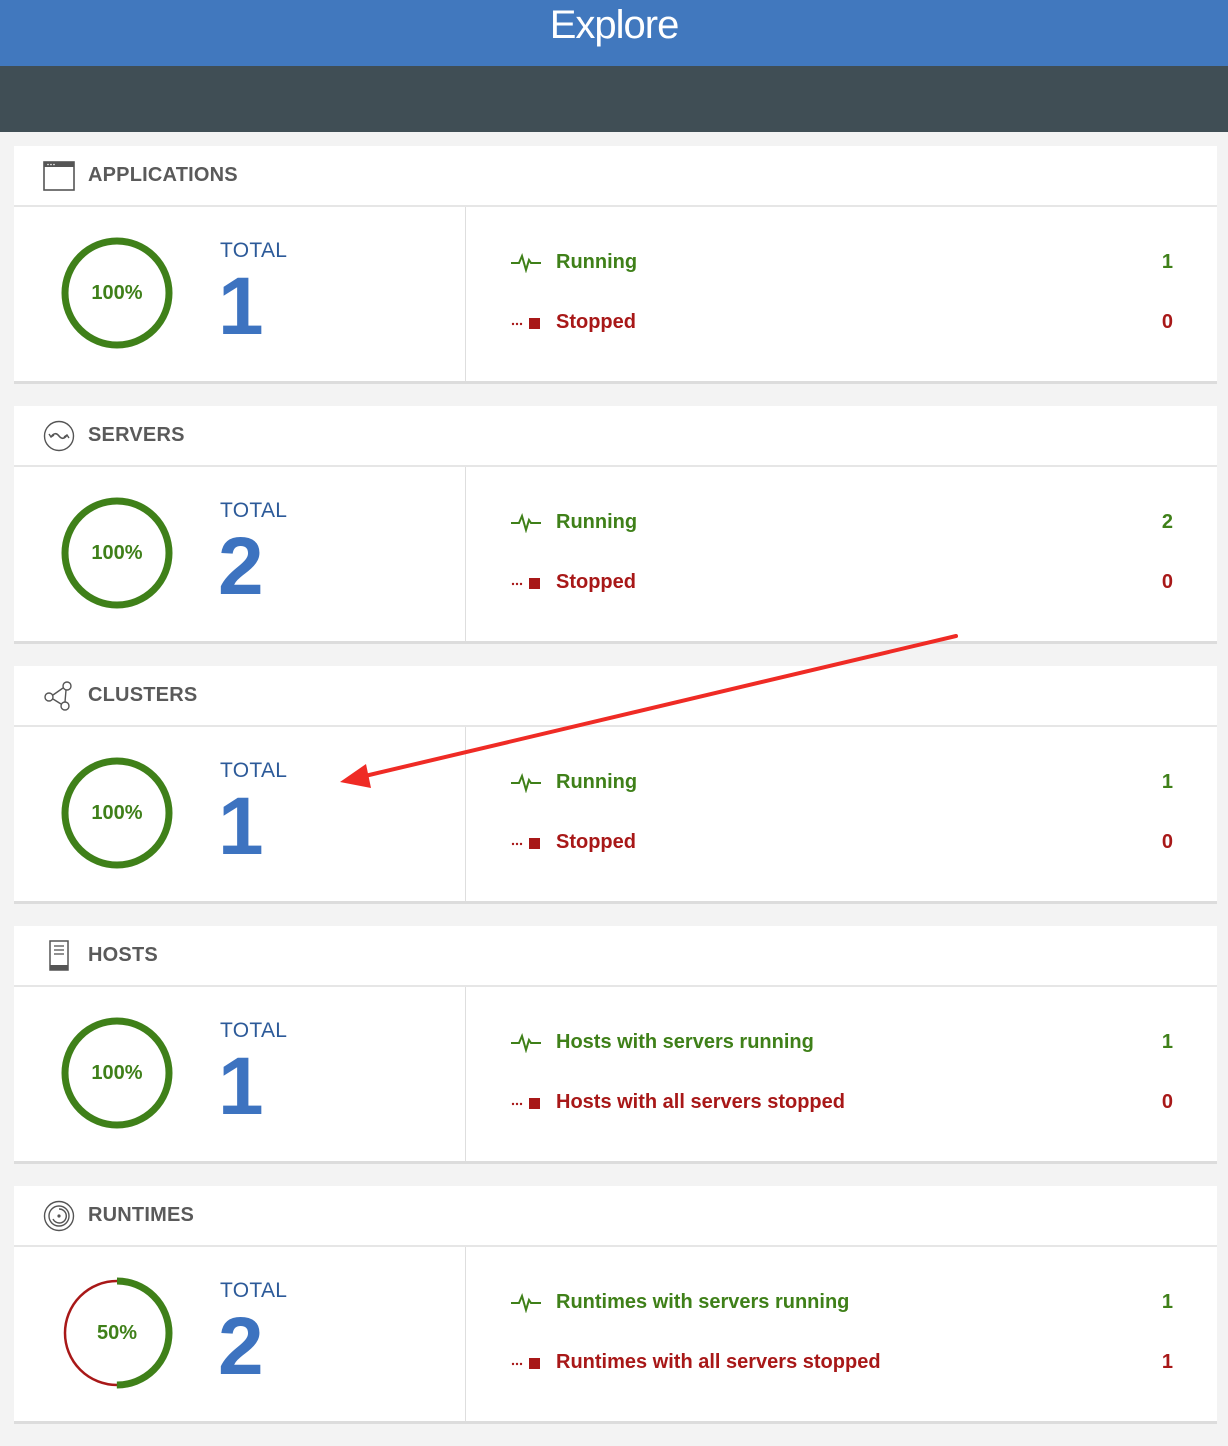 The height and width of the screenshot is (1446, 1228). Describe the element at coordinates (841, 1042) in the screenshot. I see `running-row: Hosts with servers running 1` at that location.